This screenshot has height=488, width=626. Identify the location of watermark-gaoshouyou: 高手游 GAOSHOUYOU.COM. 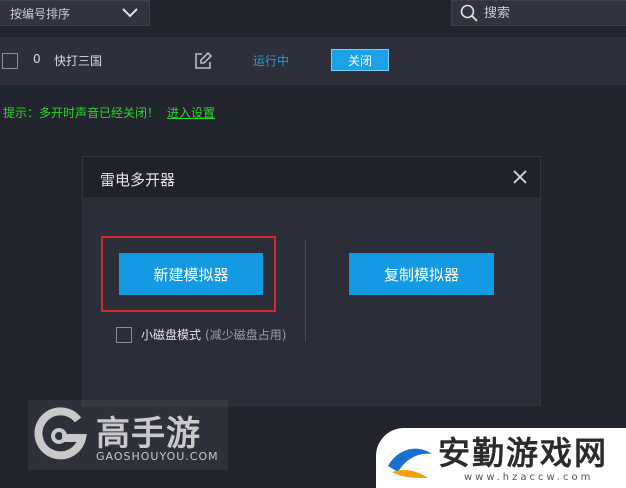
(128, 435).